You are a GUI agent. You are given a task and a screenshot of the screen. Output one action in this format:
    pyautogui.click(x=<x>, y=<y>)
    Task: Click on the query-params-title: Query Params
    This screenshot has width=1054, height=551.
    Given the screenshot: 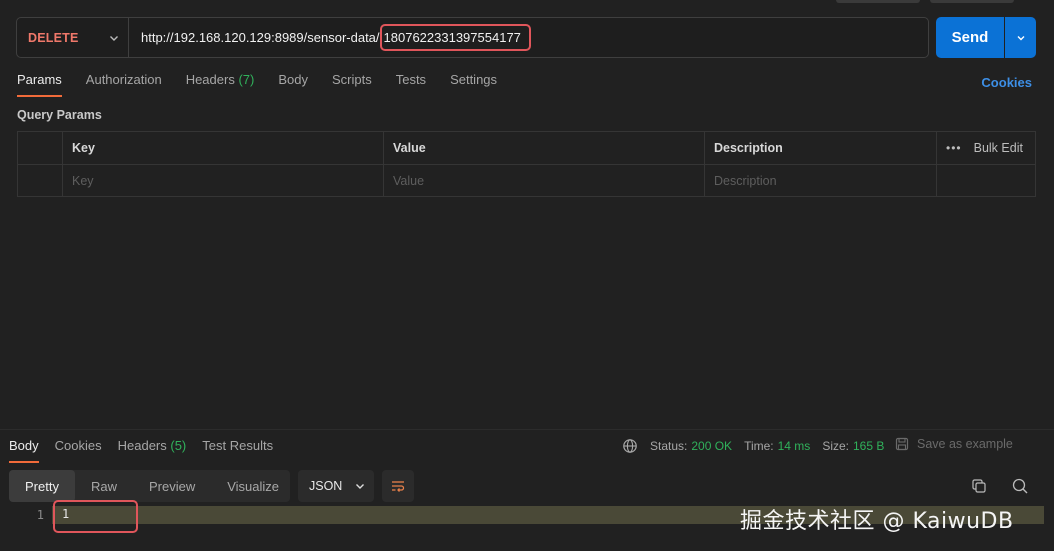 What is the action you would take?
    pyautogui.click(x=59, y=115)
    